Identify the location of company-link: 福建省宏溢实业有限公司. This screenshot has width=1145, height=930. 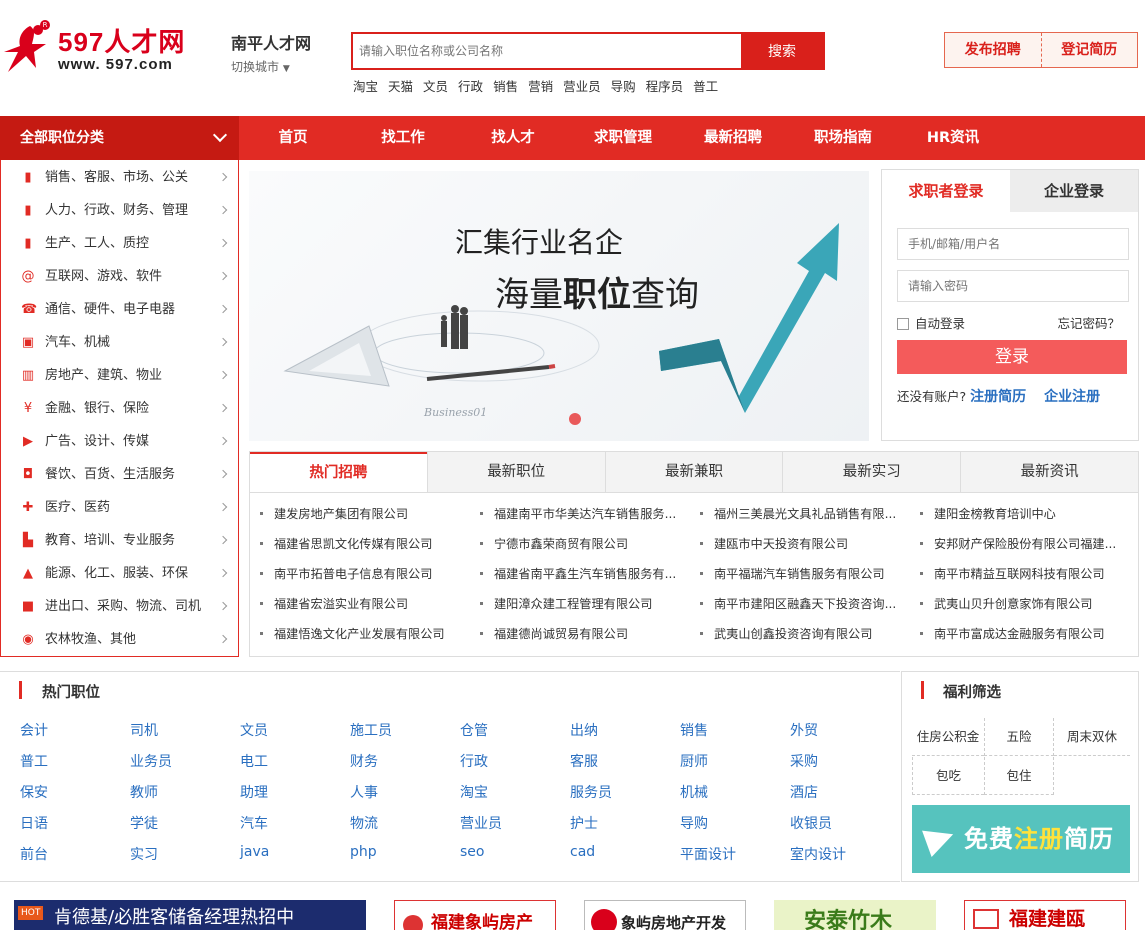
(365, 603).